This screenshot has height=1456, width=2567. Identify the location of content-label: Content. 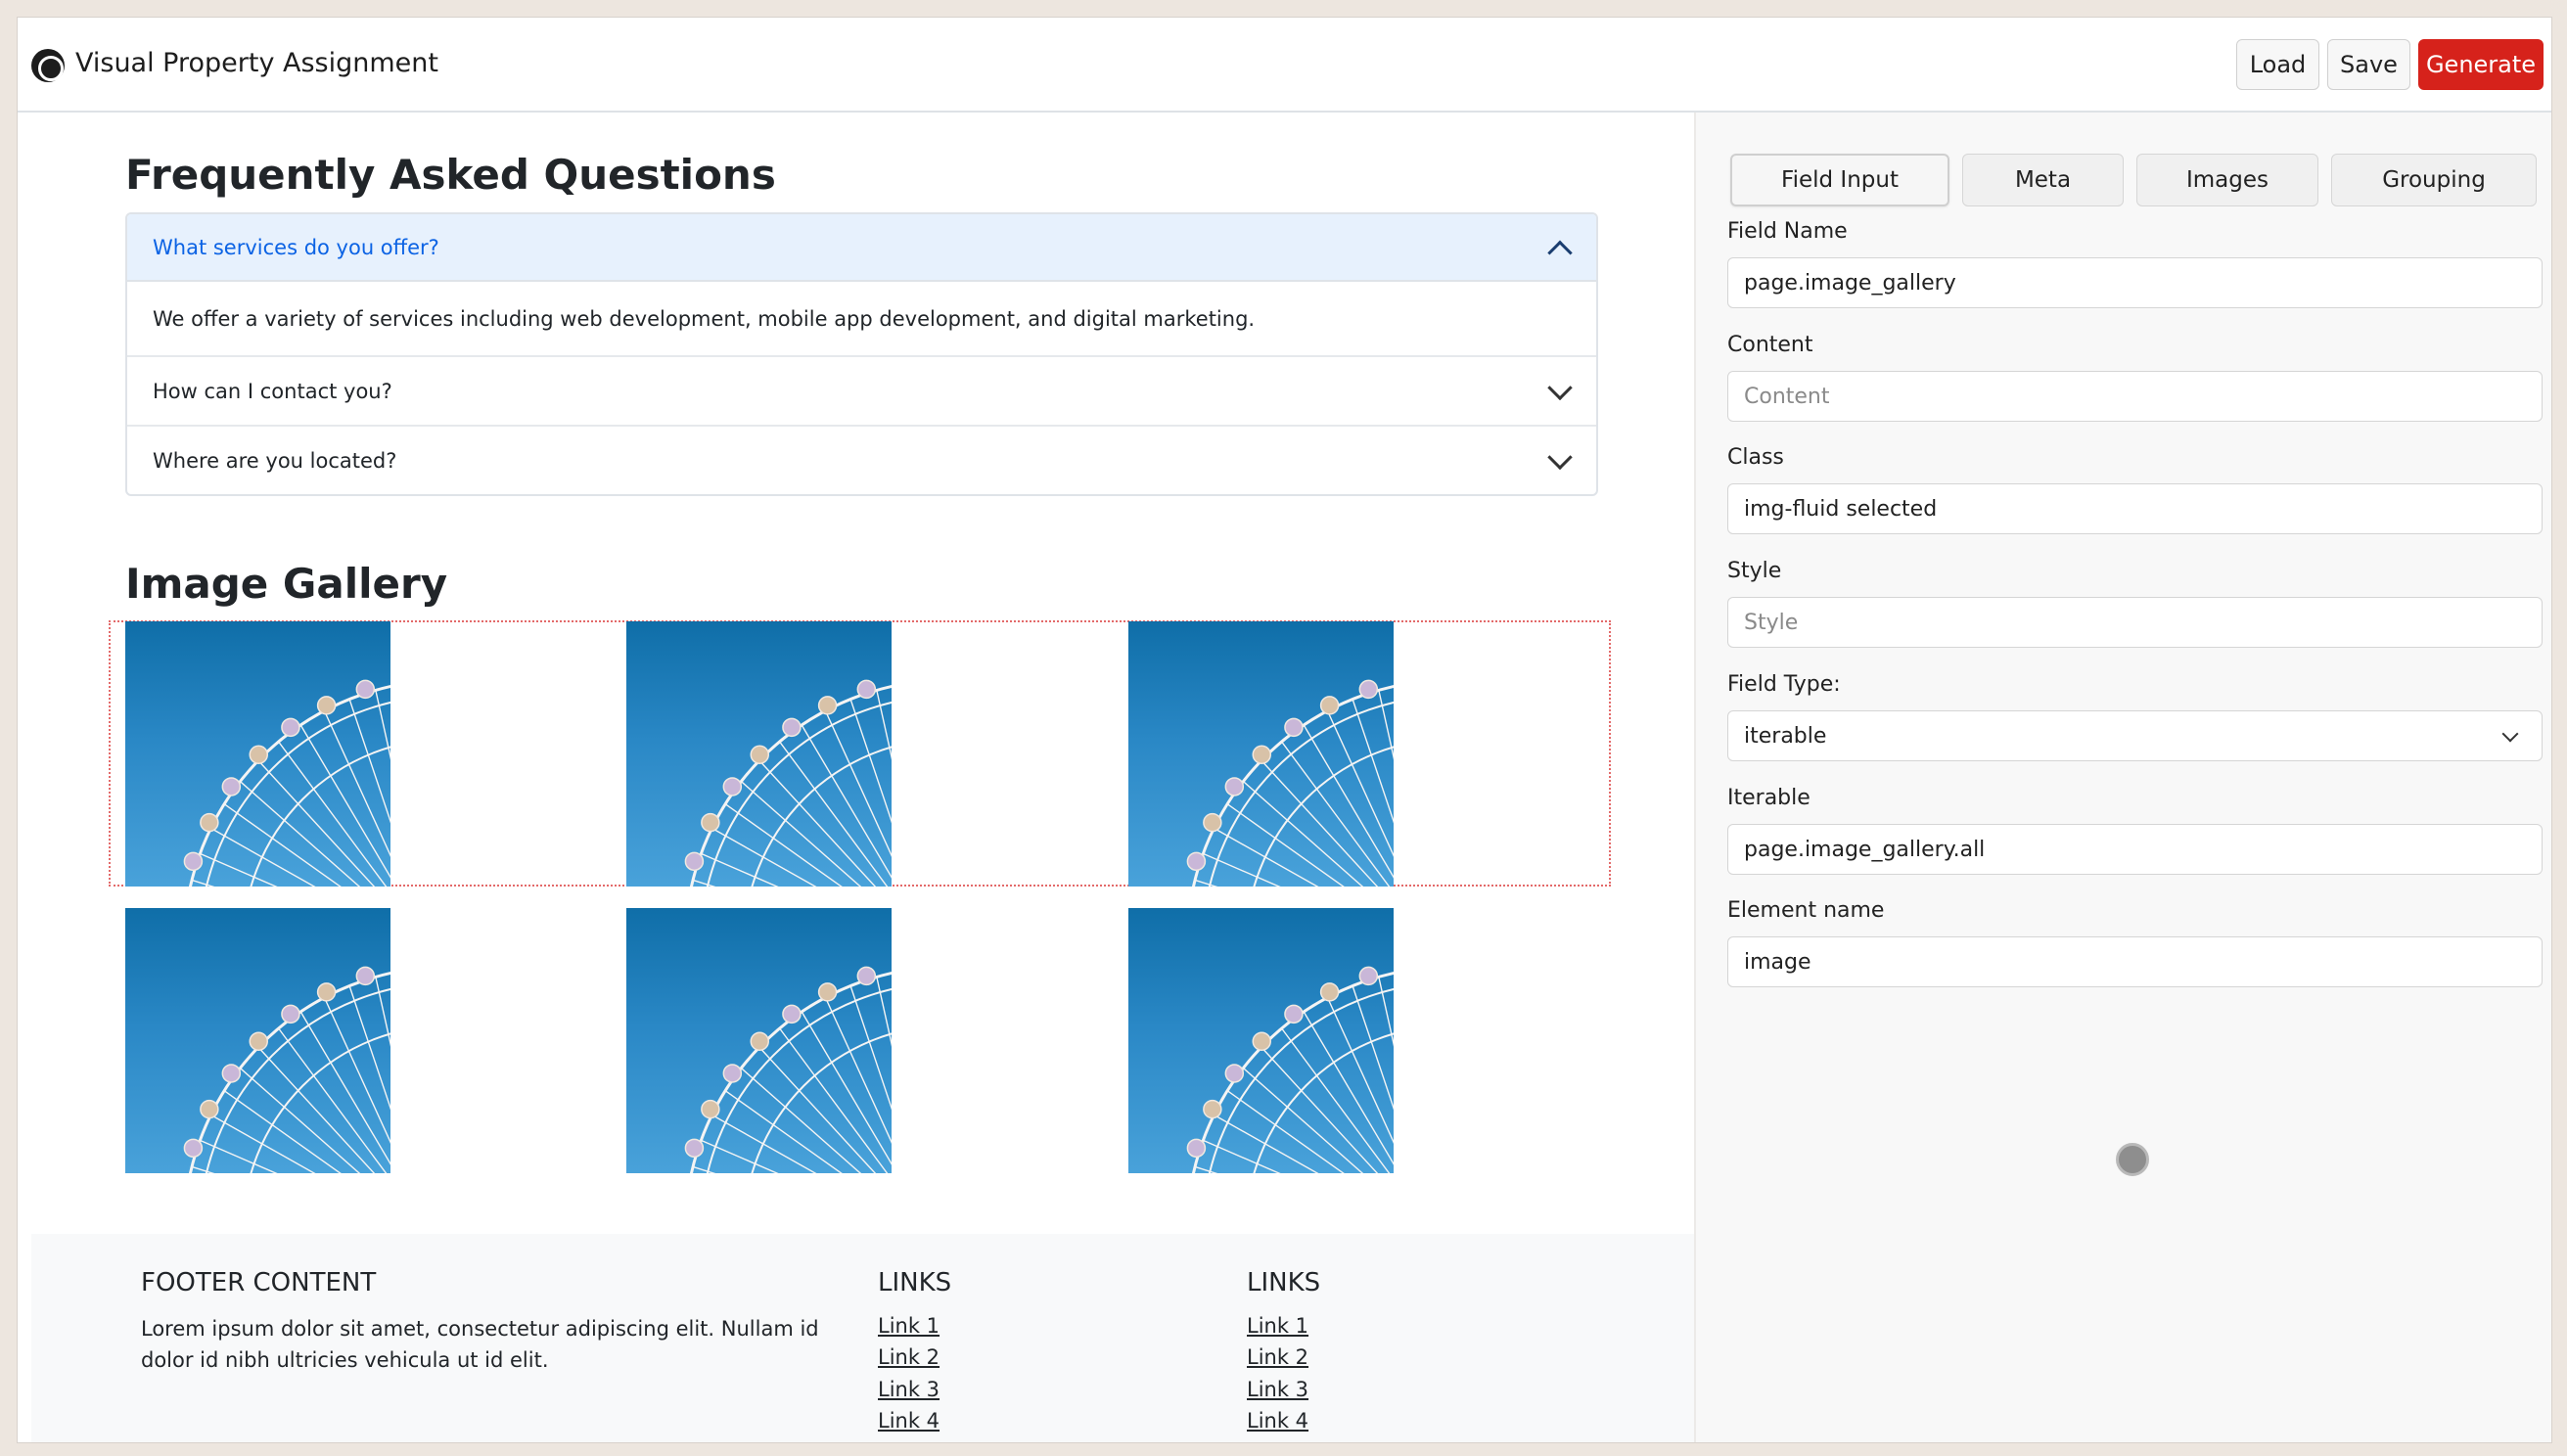
(1770, 345).